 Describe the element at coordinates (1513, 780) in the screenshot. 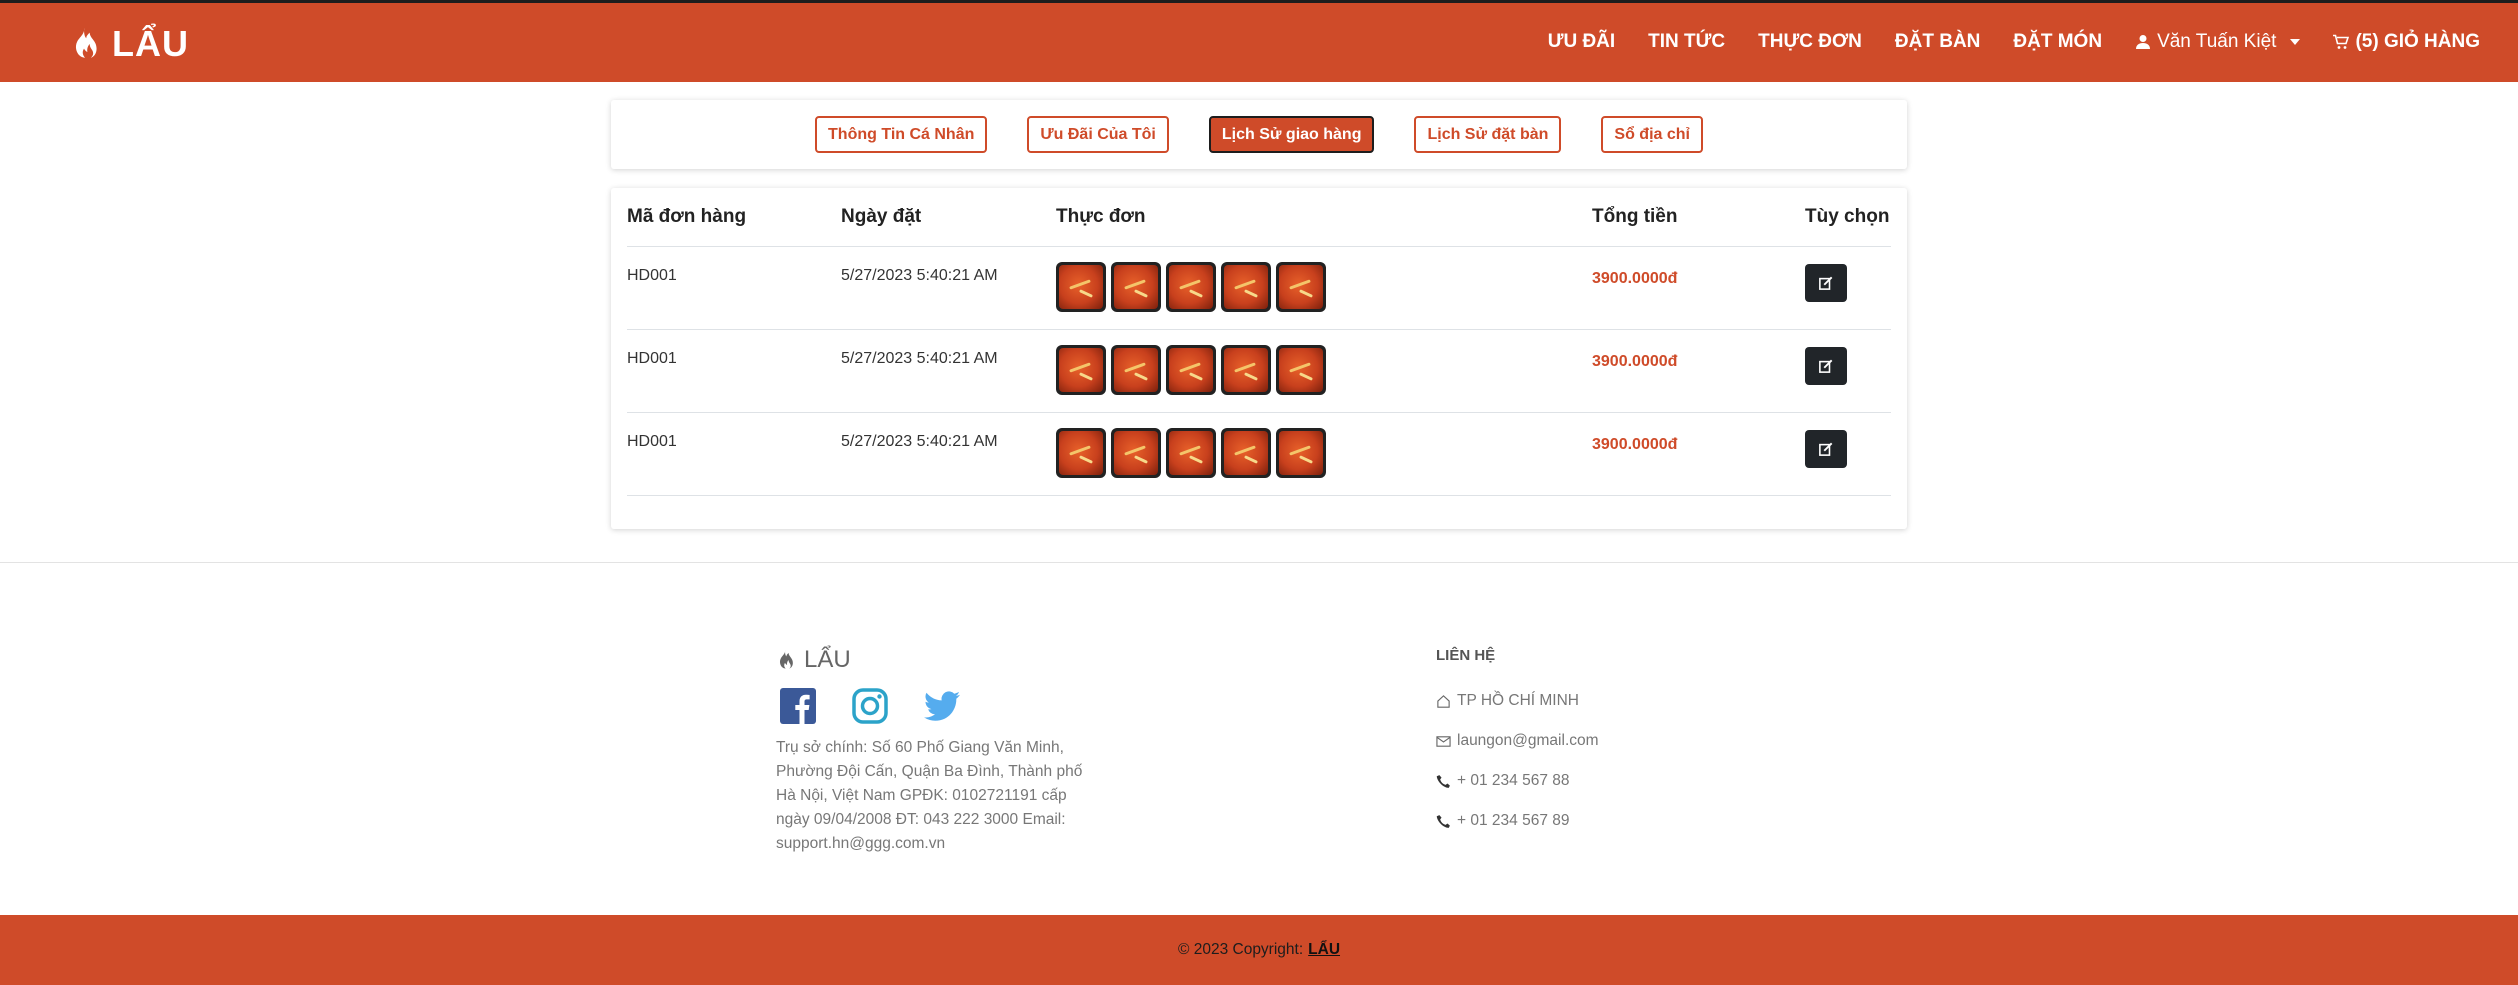

I see `contact-phone-1-text: + 01 234 567 88` at that location.